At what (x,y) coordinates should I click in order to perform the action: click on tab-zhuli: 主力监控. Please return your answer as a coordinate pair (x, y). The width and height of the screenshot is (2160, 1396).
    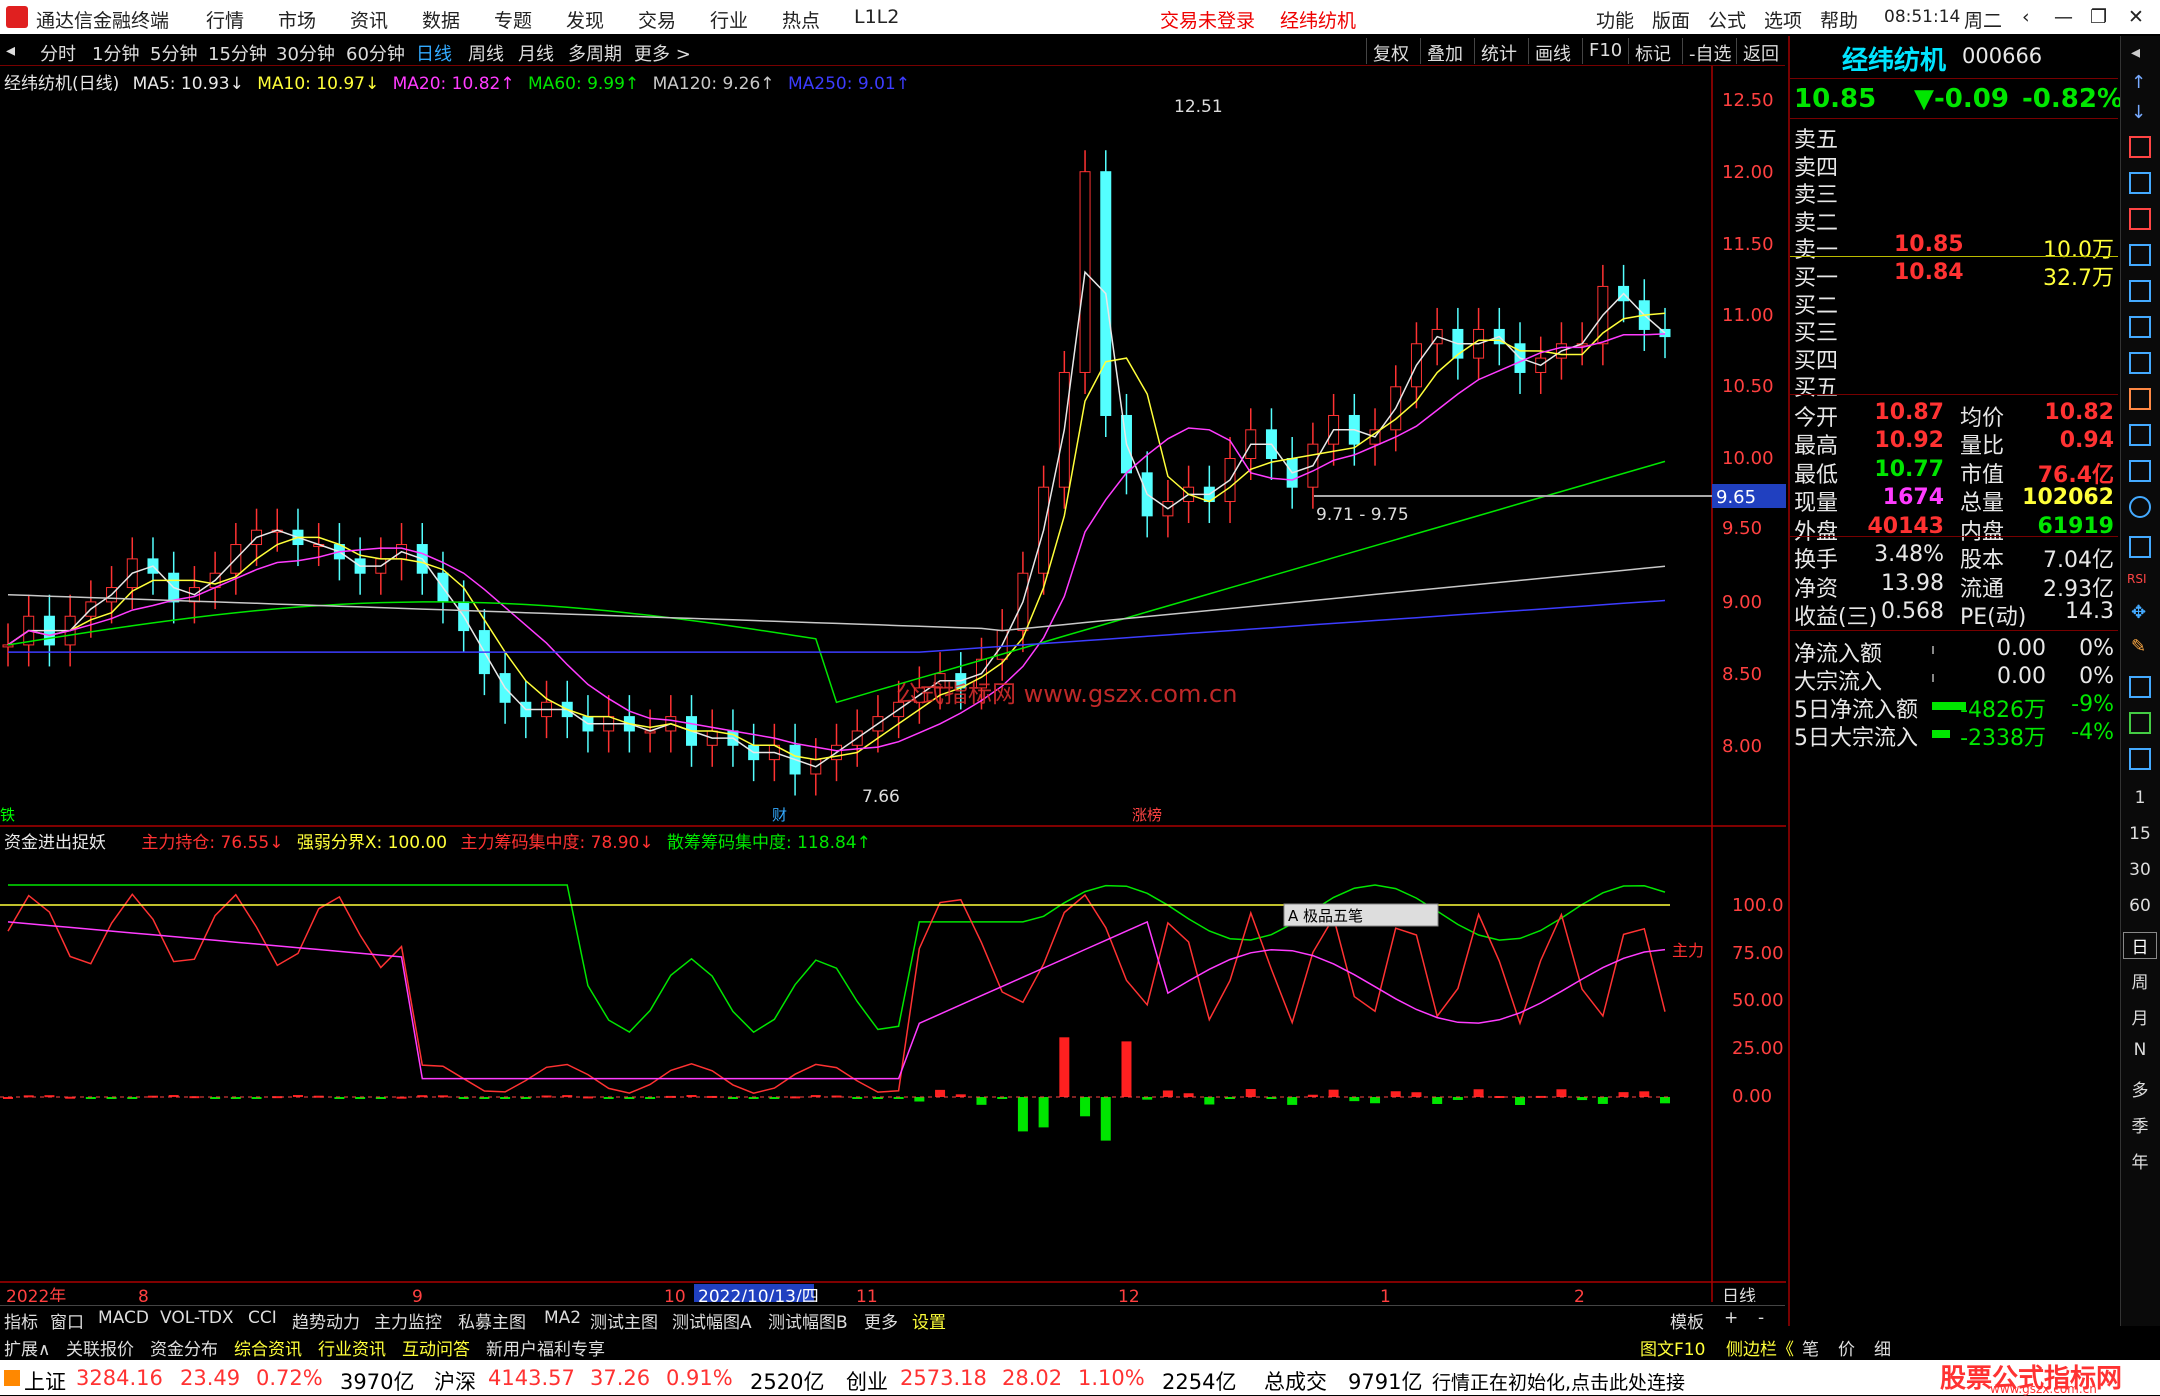
    Looking at the image, I should click on (408, 1320).